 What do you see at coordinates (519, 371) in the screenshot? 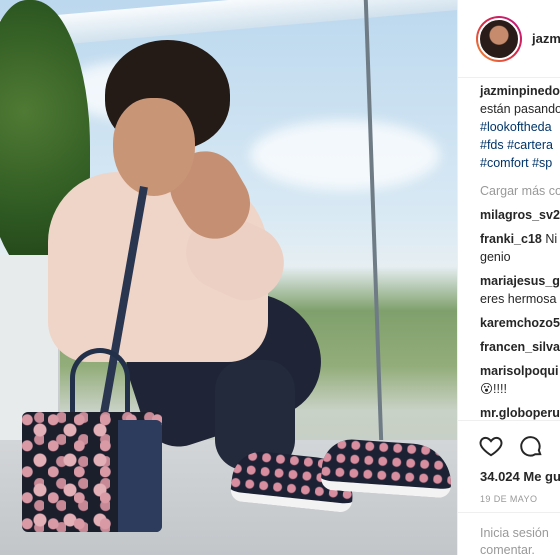
I see `comment-username: marisolpoqui` at bounding box center [519, 371].